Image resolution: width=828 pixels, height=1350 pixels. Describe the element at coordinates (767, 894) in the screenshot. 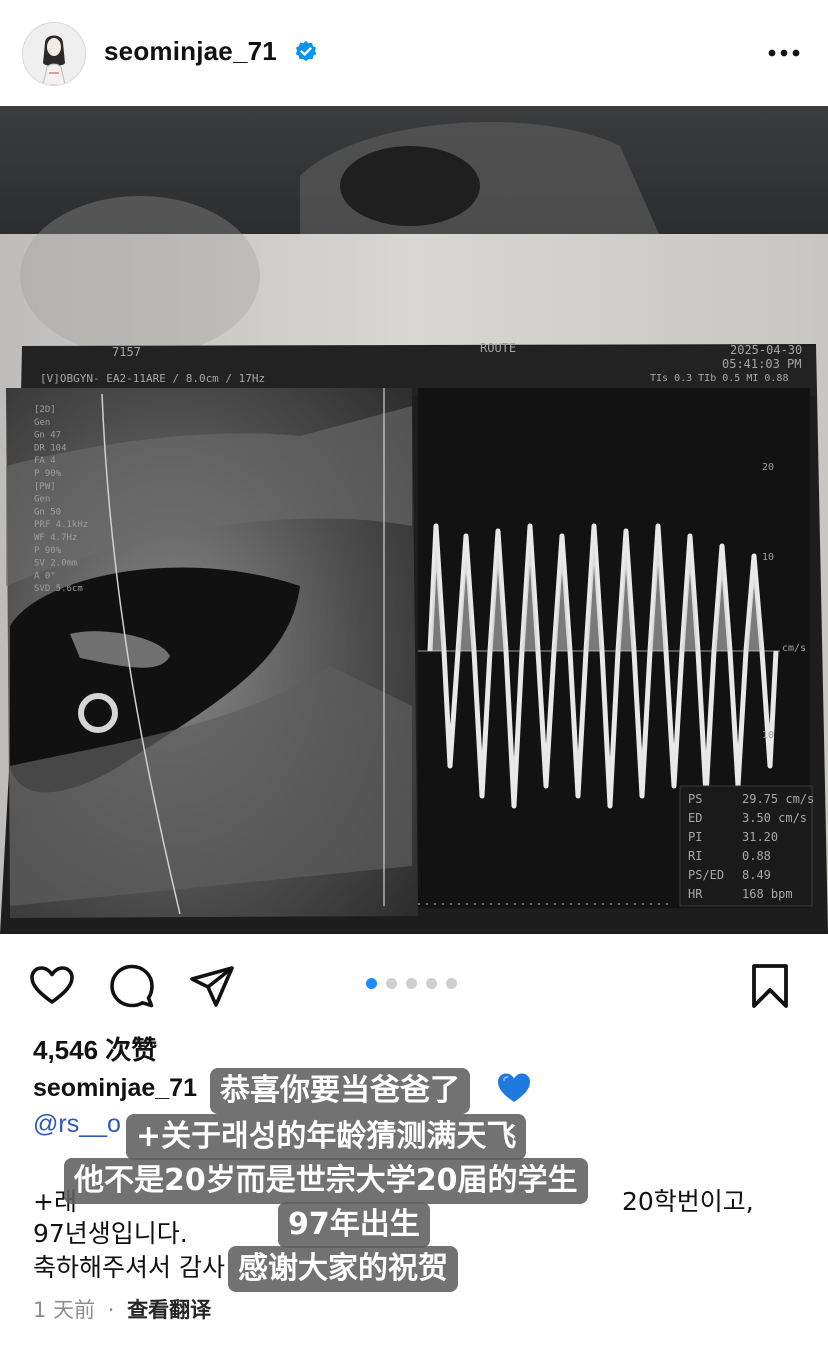

I see `measurement-value: 168 bpm` at that location.